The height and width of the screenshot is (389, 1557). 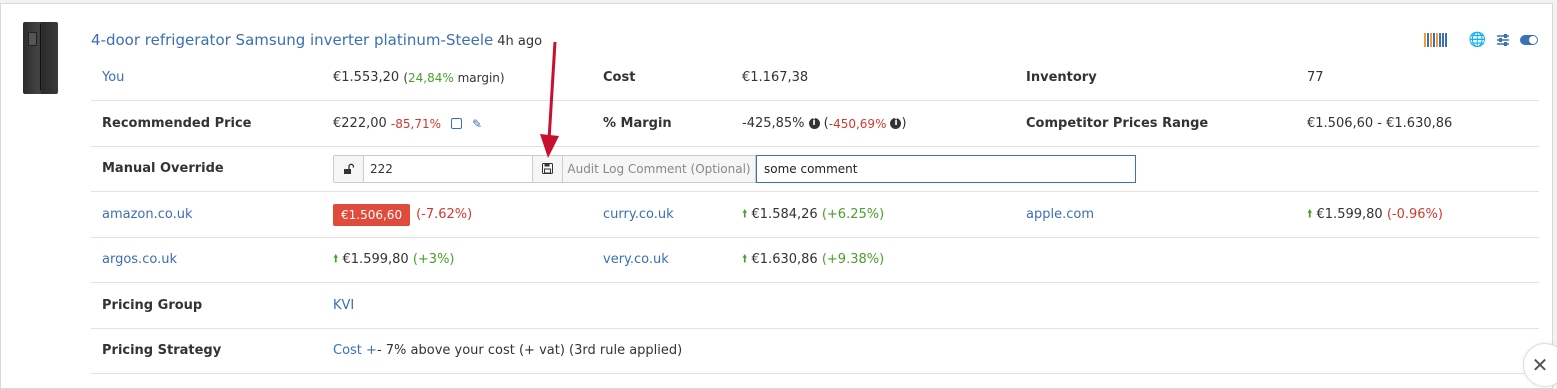 I want to click on unlock-icon, so click(x=348, y=168).